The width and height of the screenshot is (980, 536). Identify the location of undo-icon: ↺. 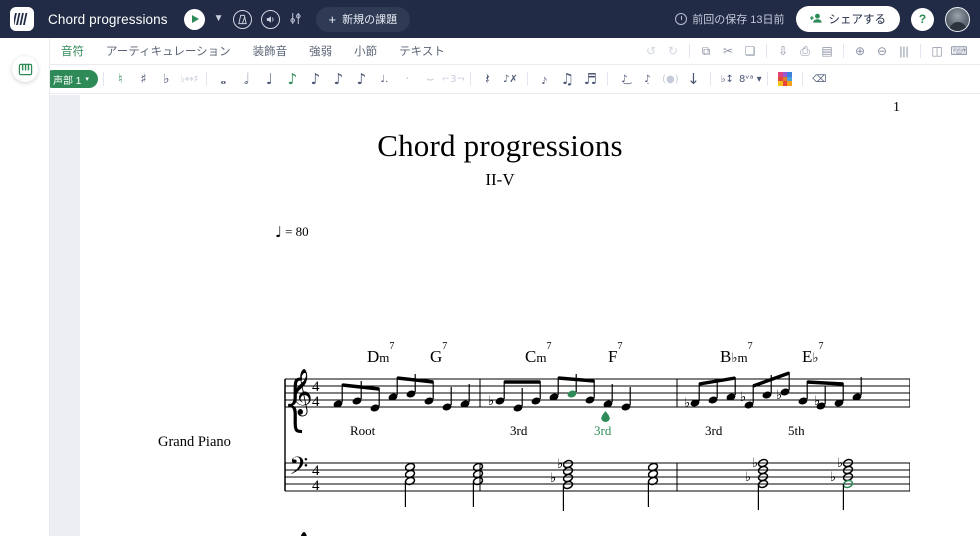
(651, 51).